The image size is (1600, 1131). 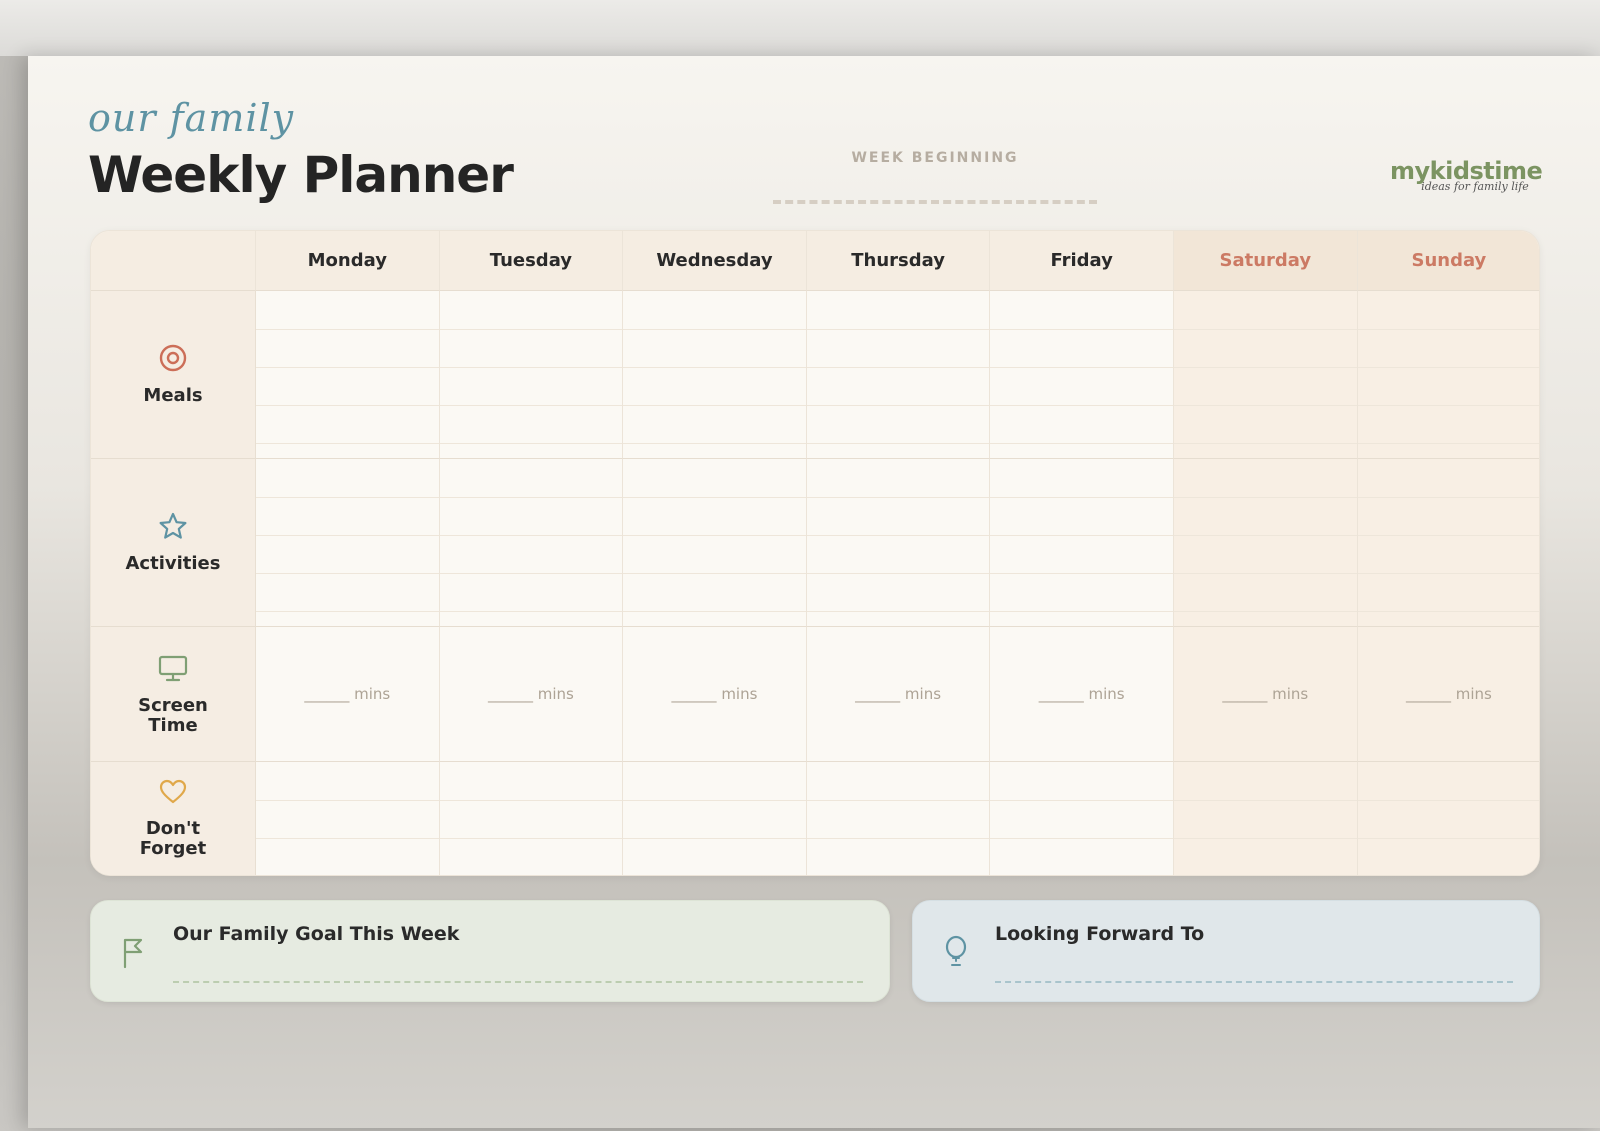 I want to click on heart-icon, so click(x=173, y=794).